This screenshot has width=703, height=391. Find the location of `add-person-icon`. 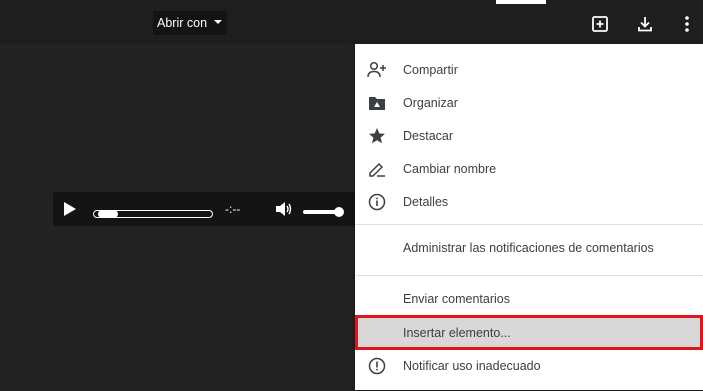

add-person-icon is located at coordinates (377, 70).